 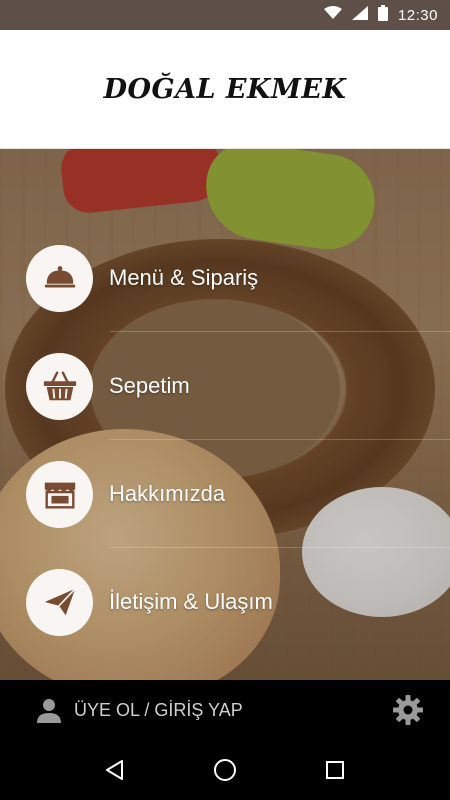 I want to click on battery-icon, so click(x=382, y=15).